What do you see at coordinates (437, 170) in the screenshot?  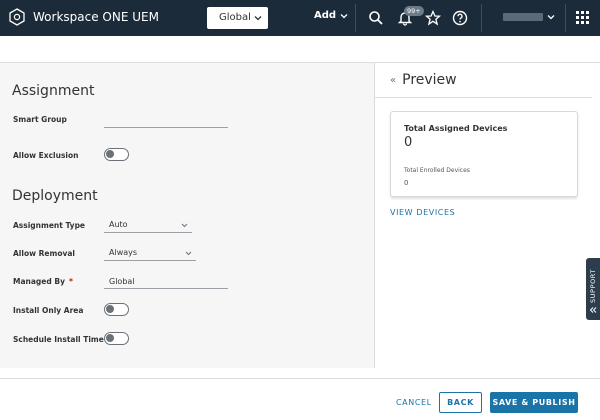 I see `enrolled-devices-label: Total Enrolled Devices` at bounding box center [437, 170].